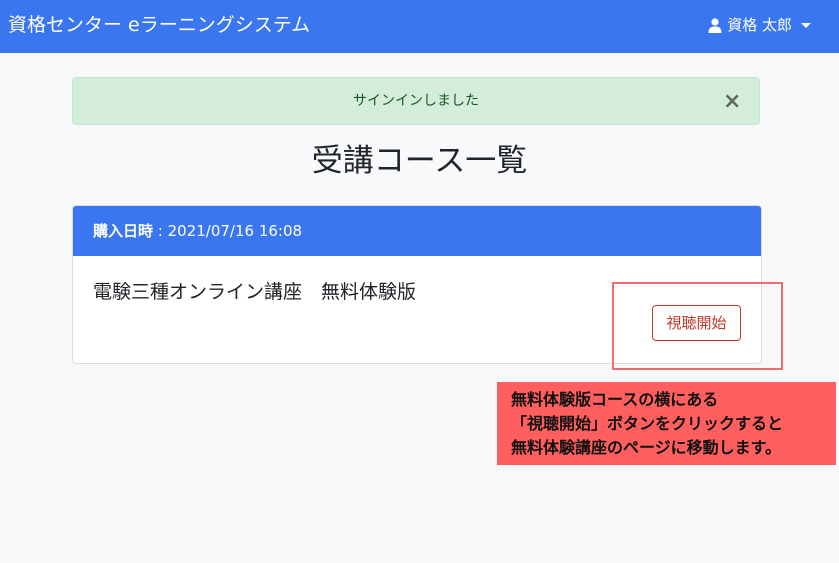 This screenshot has height=563, width=839. Describe the element at coordinates (646, 447) in the screenshot. I see `callout-line: 無料体験講座のページに移動します。` at that location.